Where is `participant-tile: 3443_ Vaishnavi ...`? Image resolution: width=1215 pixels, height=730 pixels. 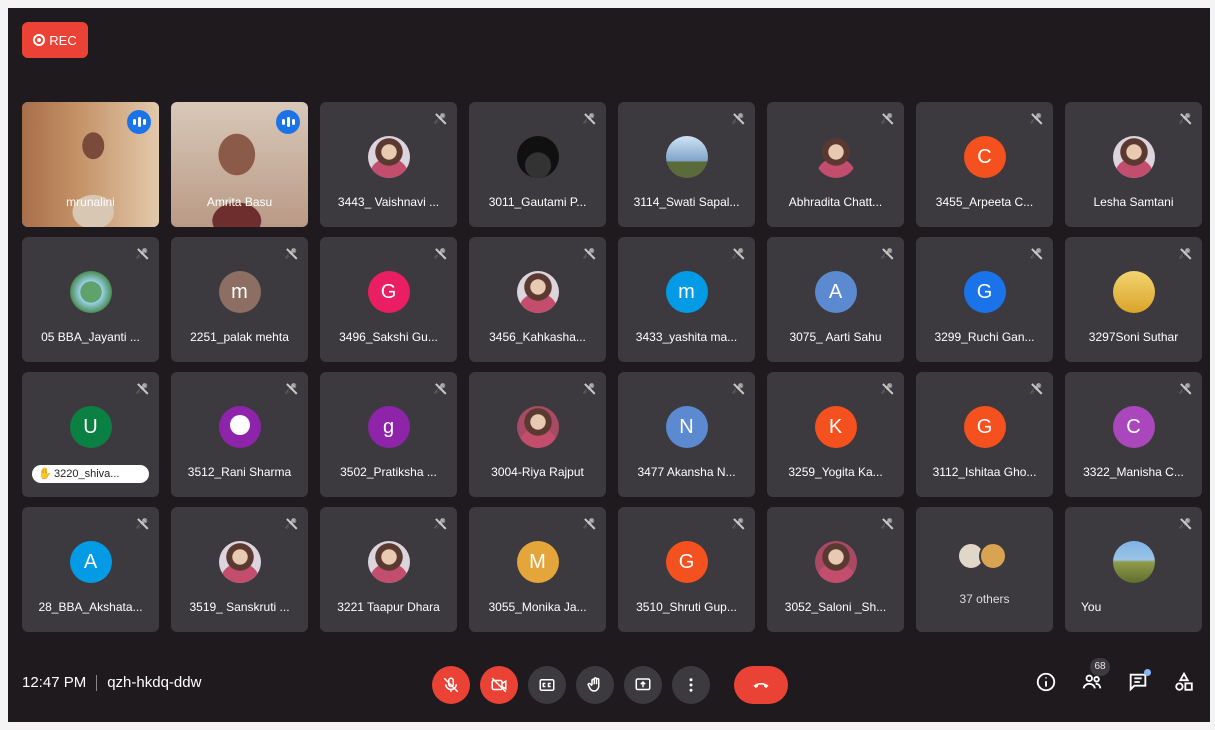
participant-tile: 3443_ Vaishnavi ... is located at coordinates (388, 164).